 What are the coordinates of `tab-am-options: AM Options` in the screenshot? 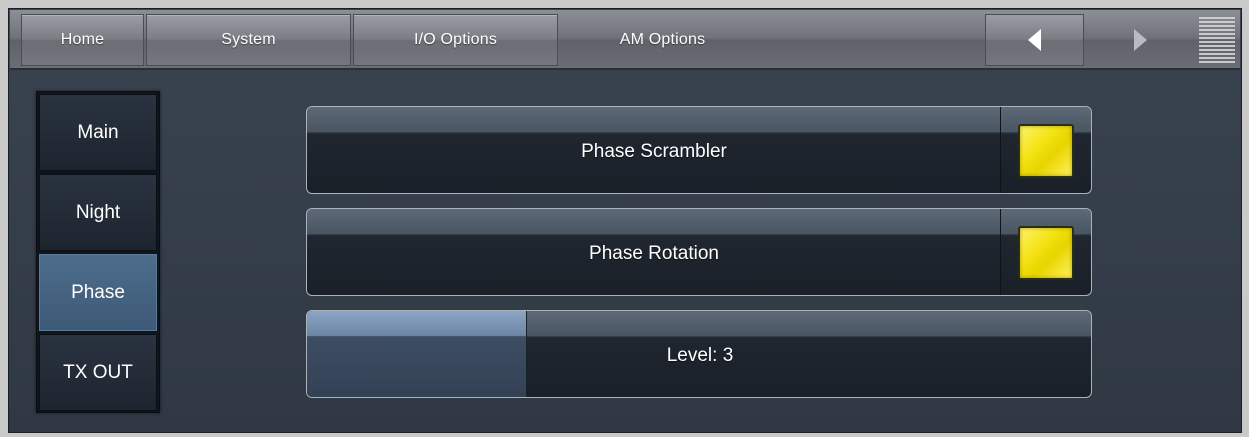 It's located at (662, 40).